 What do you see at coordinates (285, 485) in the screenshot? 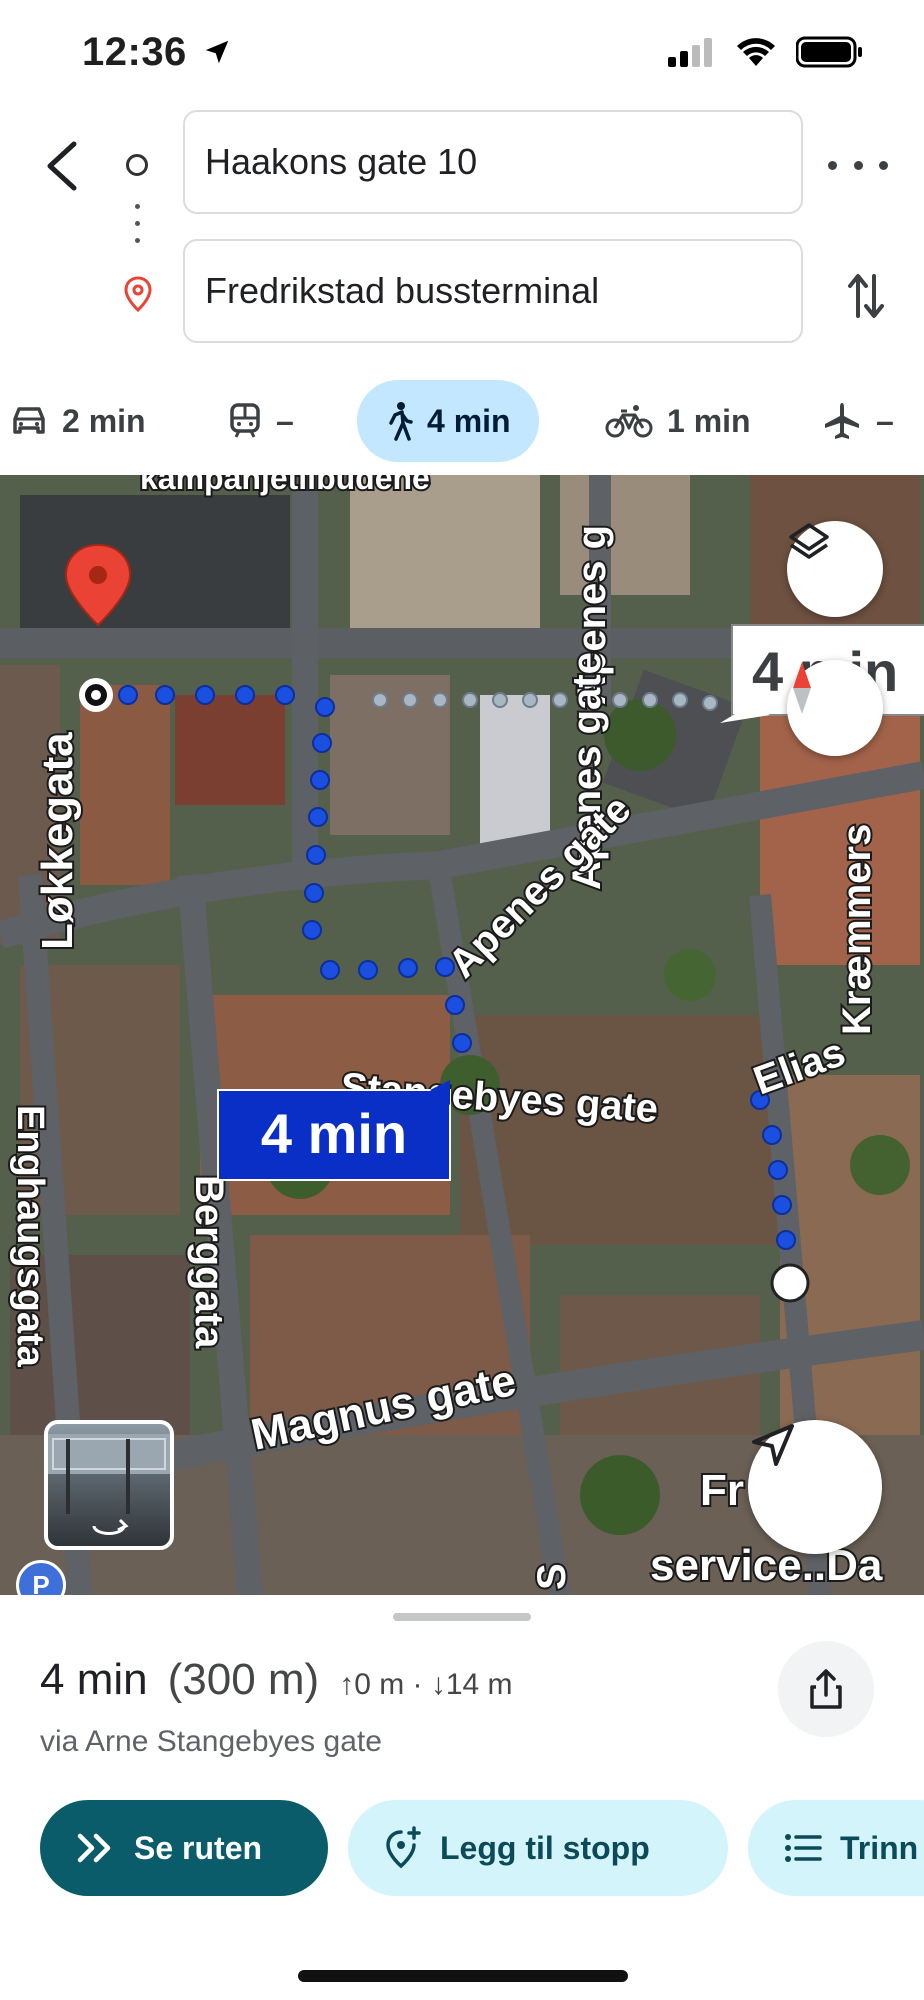
I see `label-kampanje: kampanjetilbudene` at bounding box center [285, 485].